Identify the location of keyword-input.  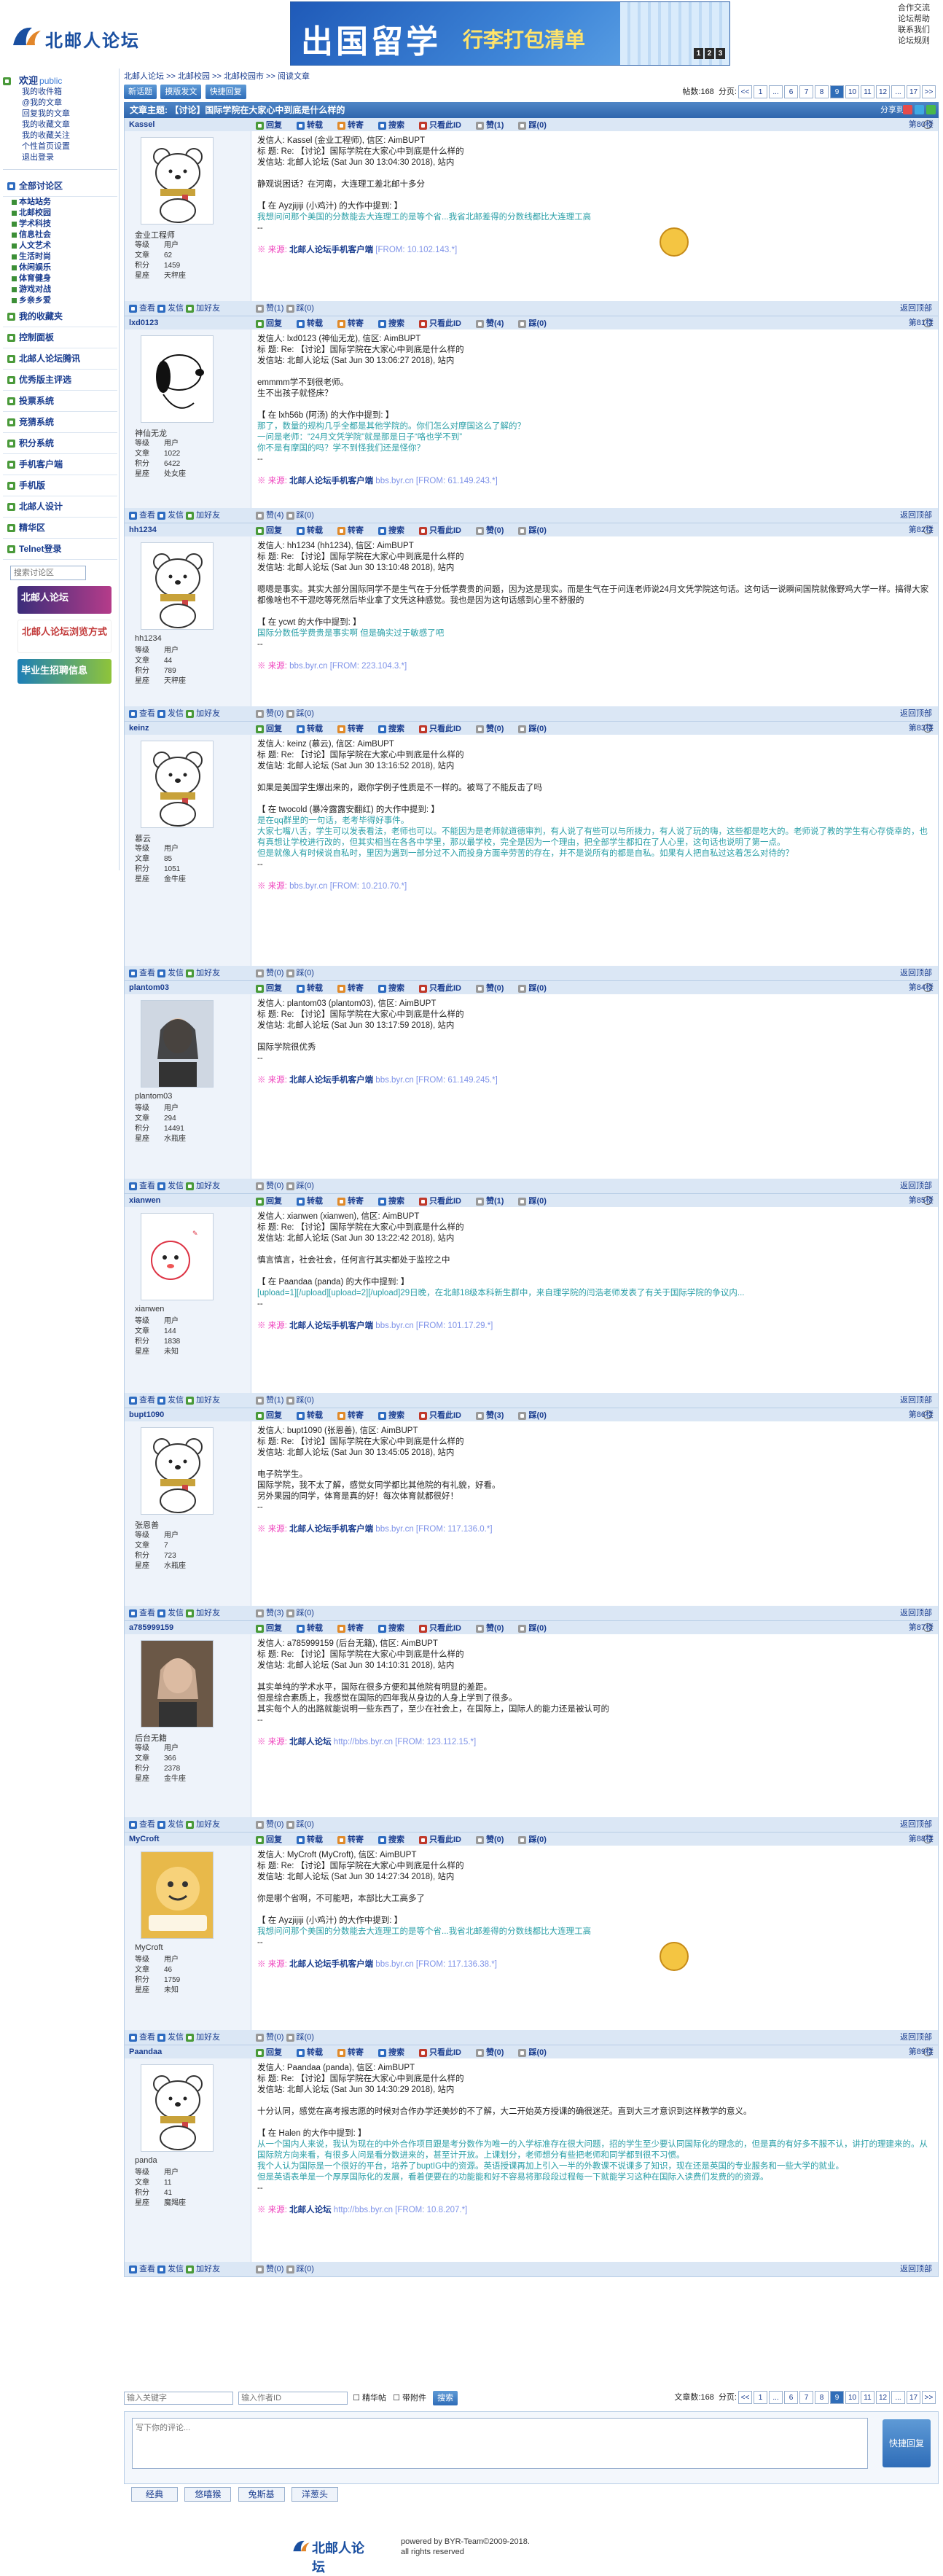
(179, 2398).